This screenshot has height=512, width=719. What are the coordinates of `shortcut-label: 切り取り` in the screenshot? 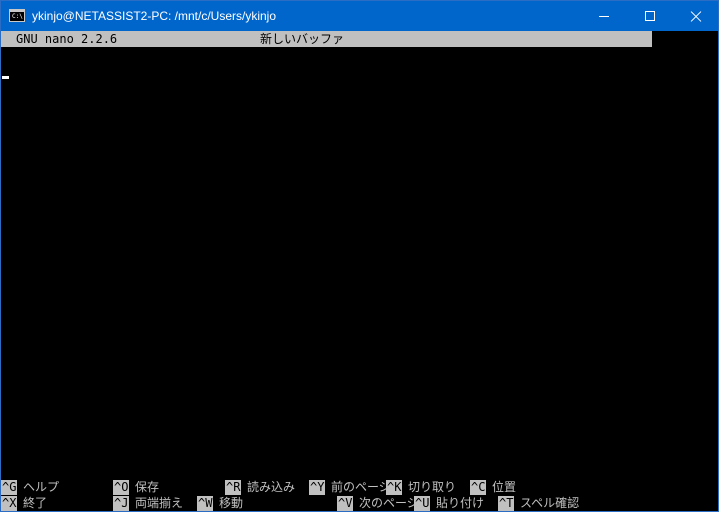 It's located at (432, 487).